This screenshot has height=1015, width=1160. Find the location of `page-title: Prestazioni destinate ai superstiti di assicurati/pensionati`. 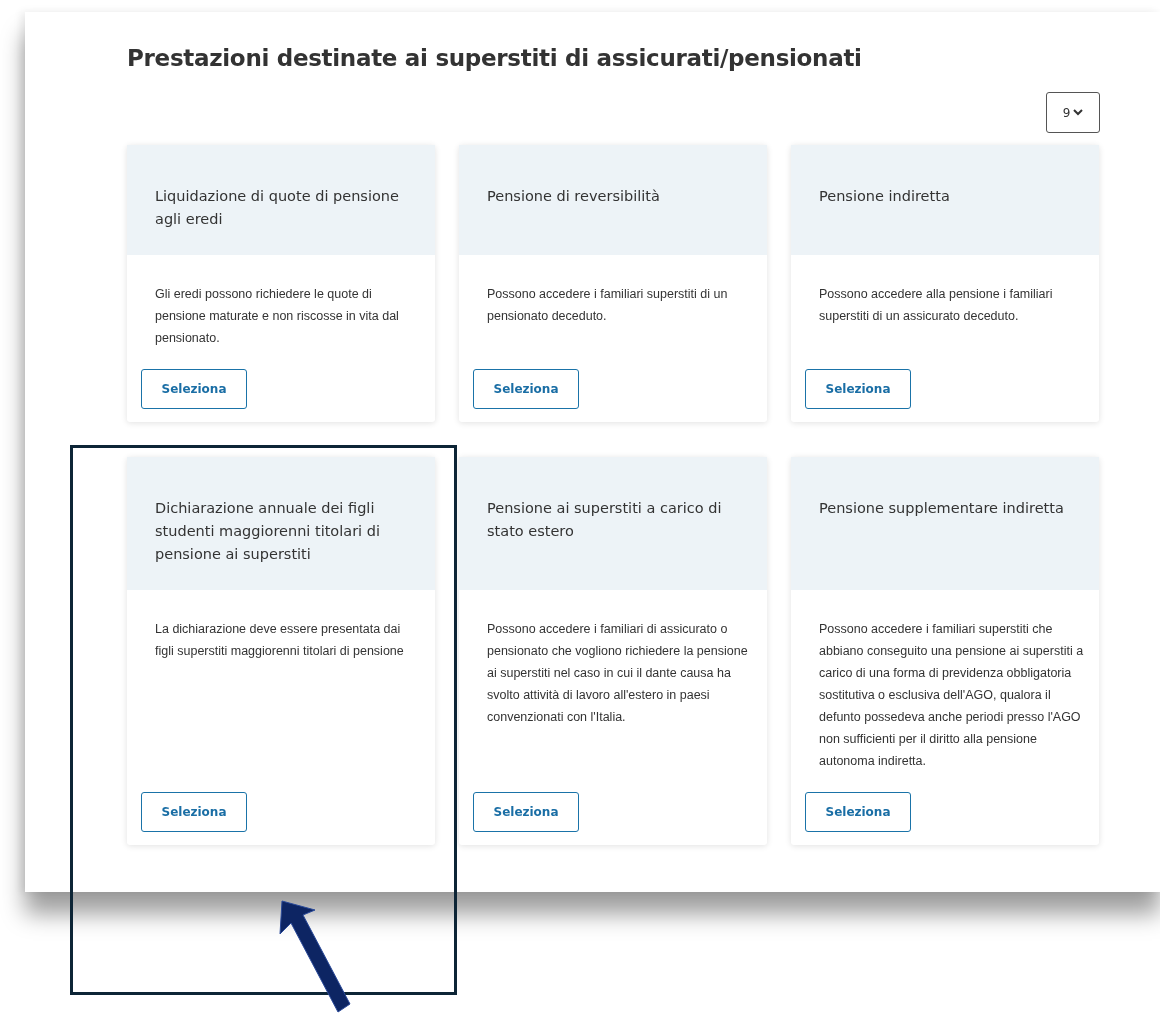

page-title: Prestazioni destinate ai superstiti di assicurati/pensionati is located at coordinates (495, 58).